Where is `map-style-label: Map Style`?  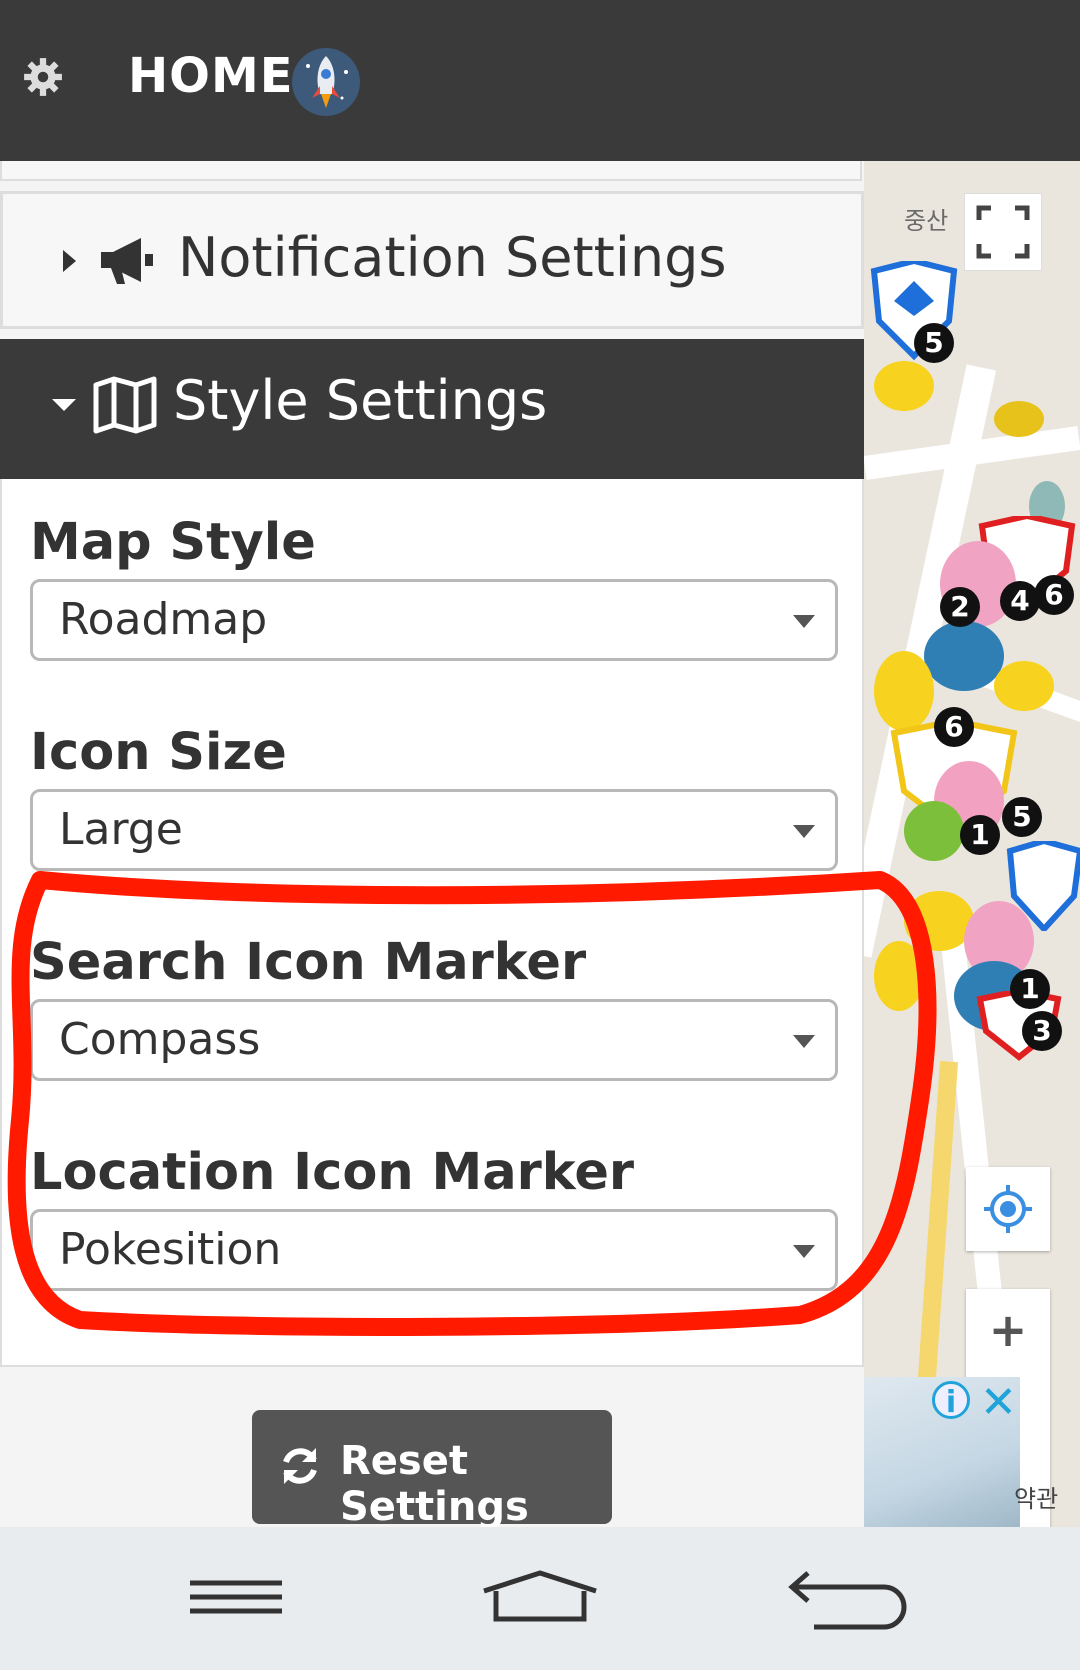
map-style-label: Map Style is located at coordinates (173, 542).